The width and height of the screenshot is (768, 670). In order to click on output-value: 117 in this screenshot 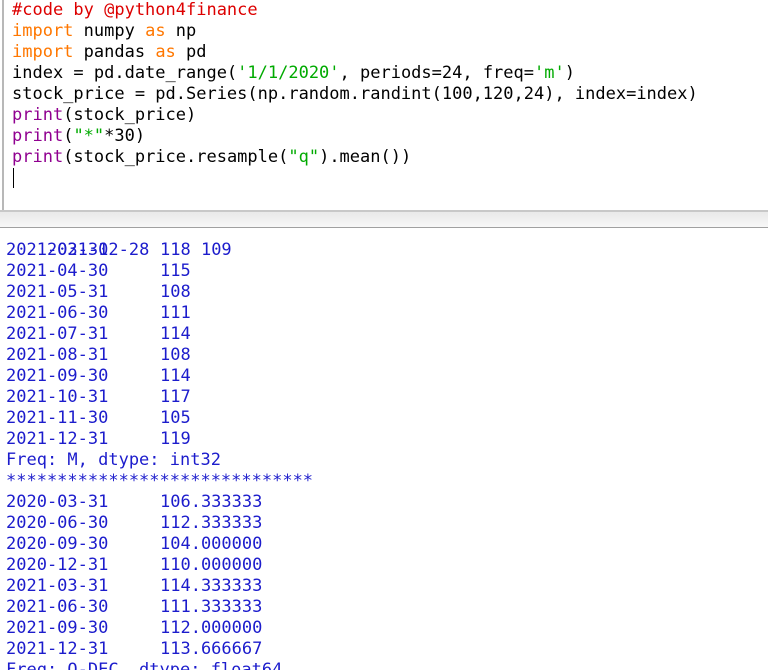, I will do `click(175, 397)`.